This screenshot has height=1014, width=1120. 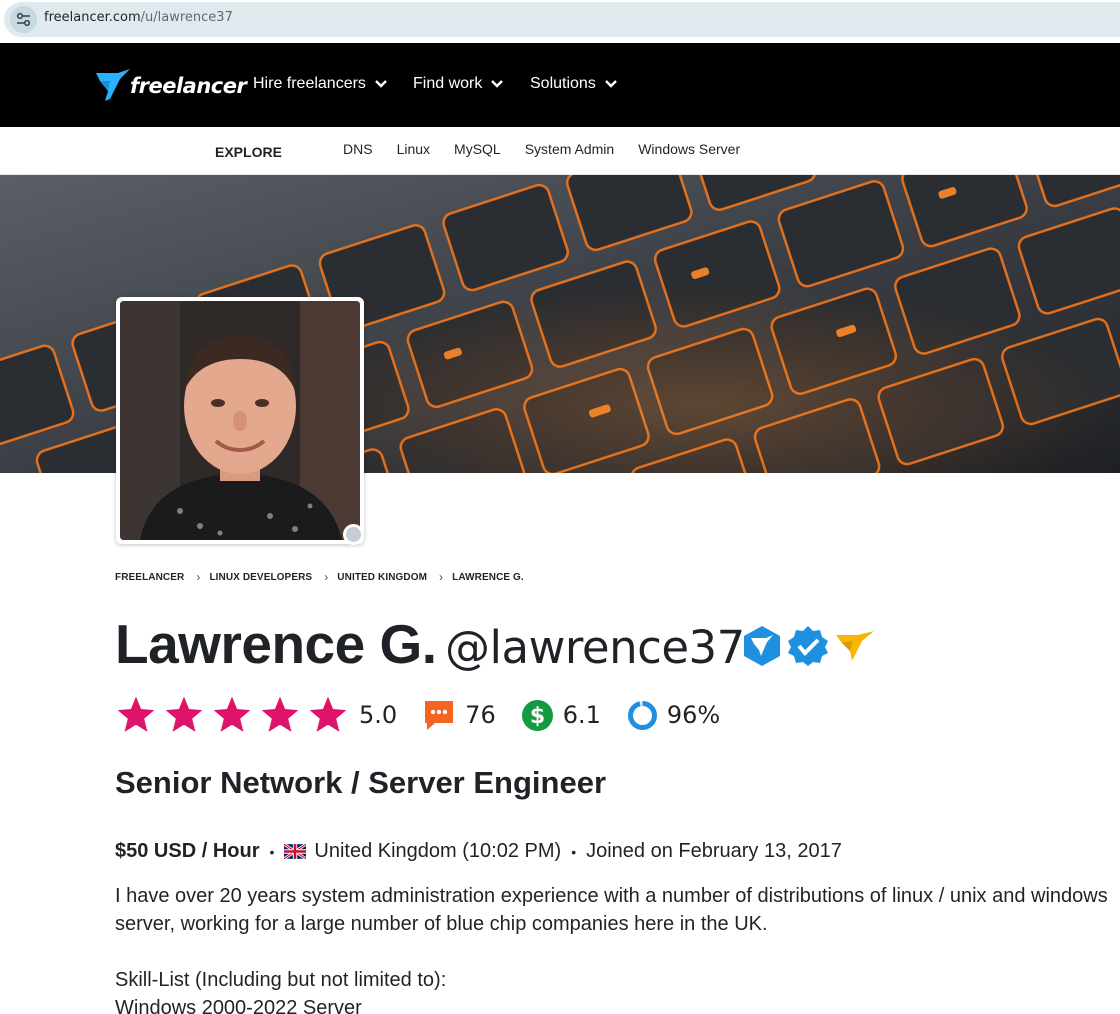 I want to click on profile-avatar-frame, so click(x=240, y=420).